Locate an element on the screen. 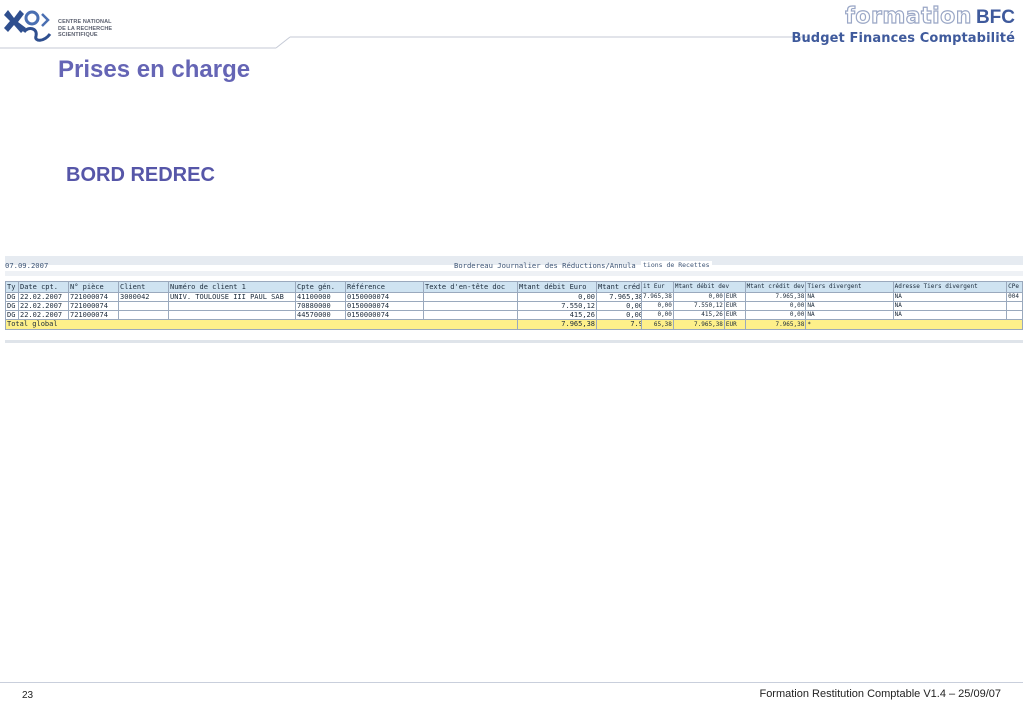 This screenshot has height=708, width=1023. bfc-brand-top: formation BFC is located at coordinates (903, 16).